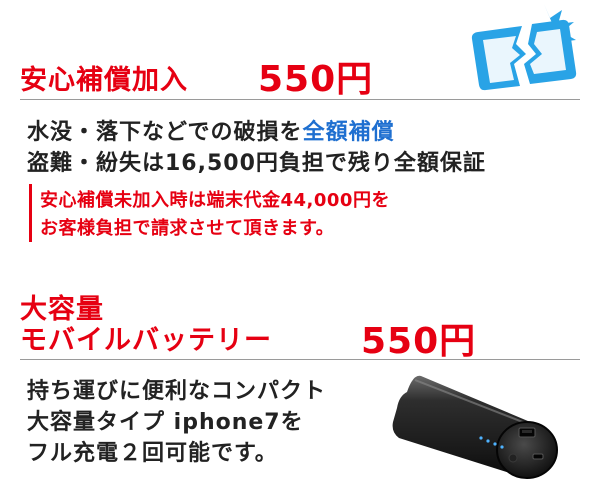 The width and height of the screenshot is (600, 496). What do you see at coordinates (475, 427) in the screenshot?
I see `power-bank-image` at bounding box center [475, 427].